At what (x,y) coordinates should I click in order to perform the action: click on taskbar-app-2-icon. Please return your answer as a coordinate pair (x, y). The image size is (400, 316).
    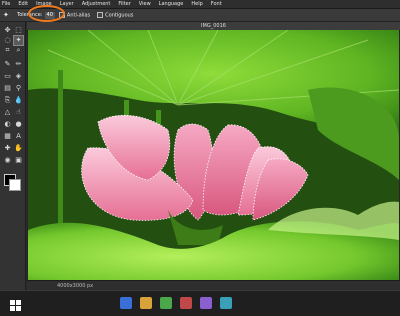
    Looking at the image, I should click on (146, 303).